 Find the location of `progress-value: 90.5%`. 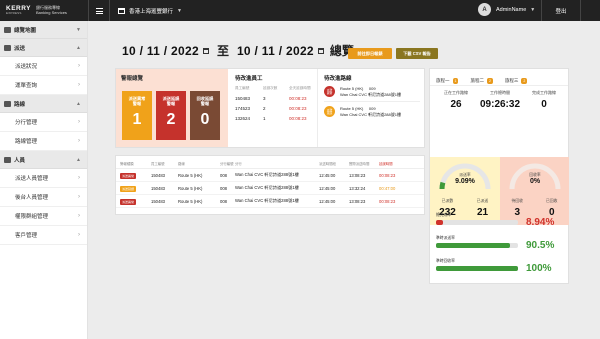

progress-value: 90.5% is located at coordinates (540, 245).